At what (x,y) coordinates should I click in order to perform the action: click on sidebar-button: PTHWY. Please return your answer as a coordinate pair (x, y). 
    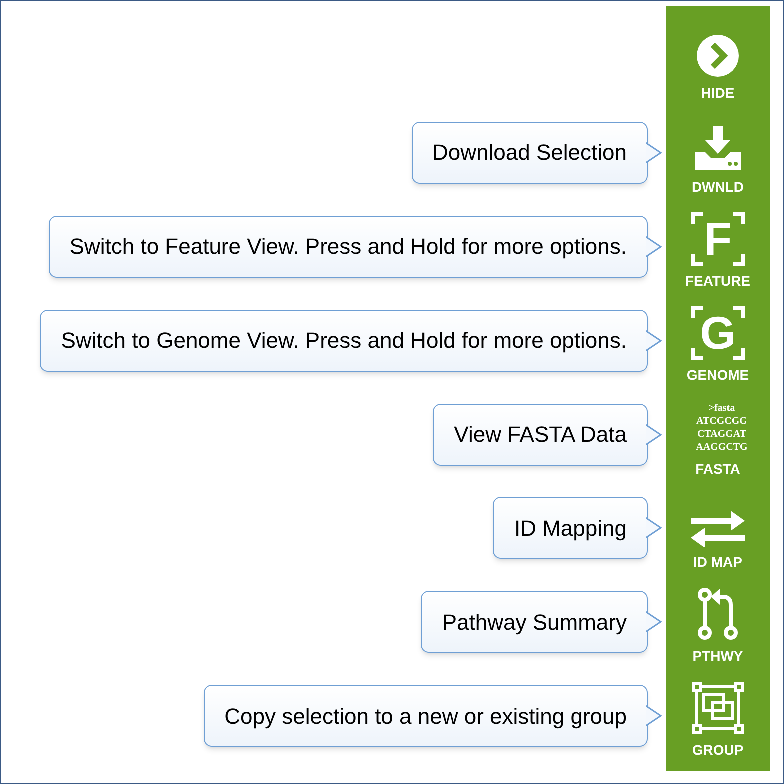
    Looking at the image, I should click on (718, 623).